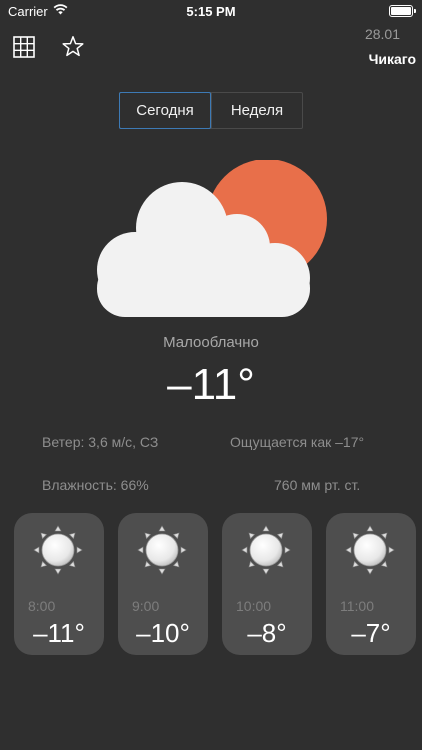 The image size is (422, 750). What do you see at coordinates (163, 633) in the screenshot?
I see `hourly-temperature: –10°` at bounding box center [163, 633].